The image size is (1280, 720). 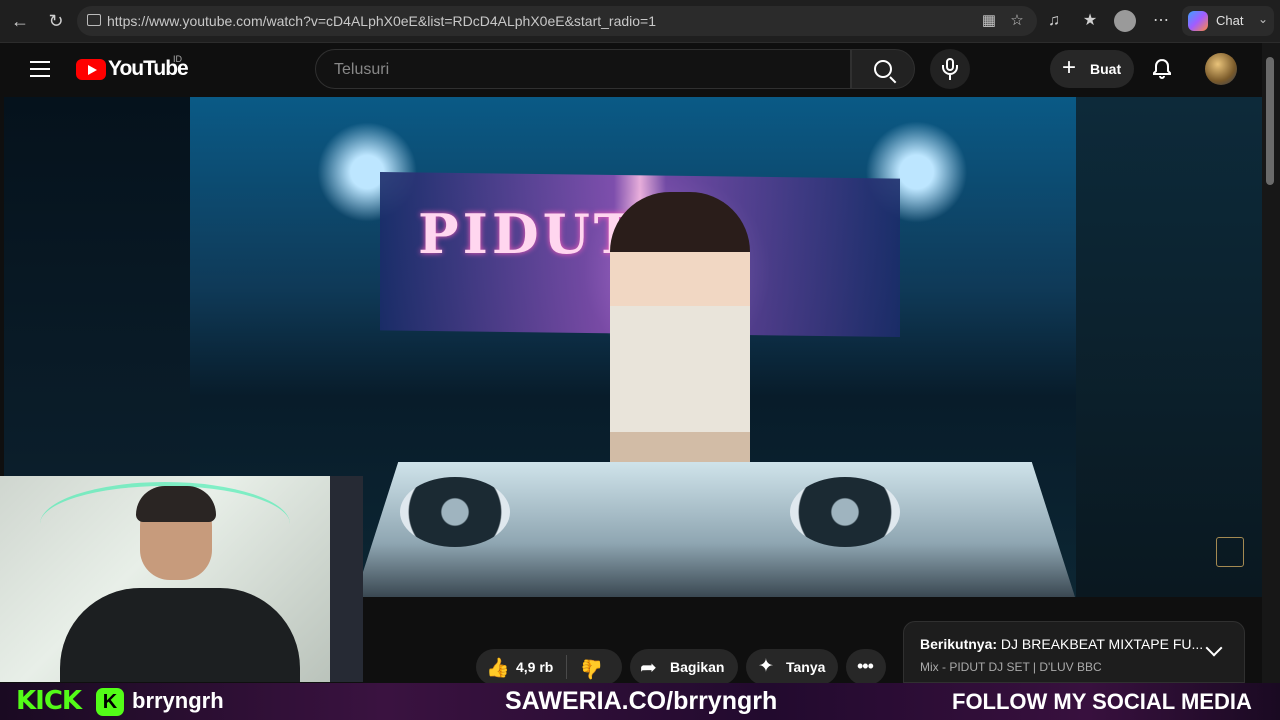 I want to click on kick-logo: KICK, so click(x=49, y=701).